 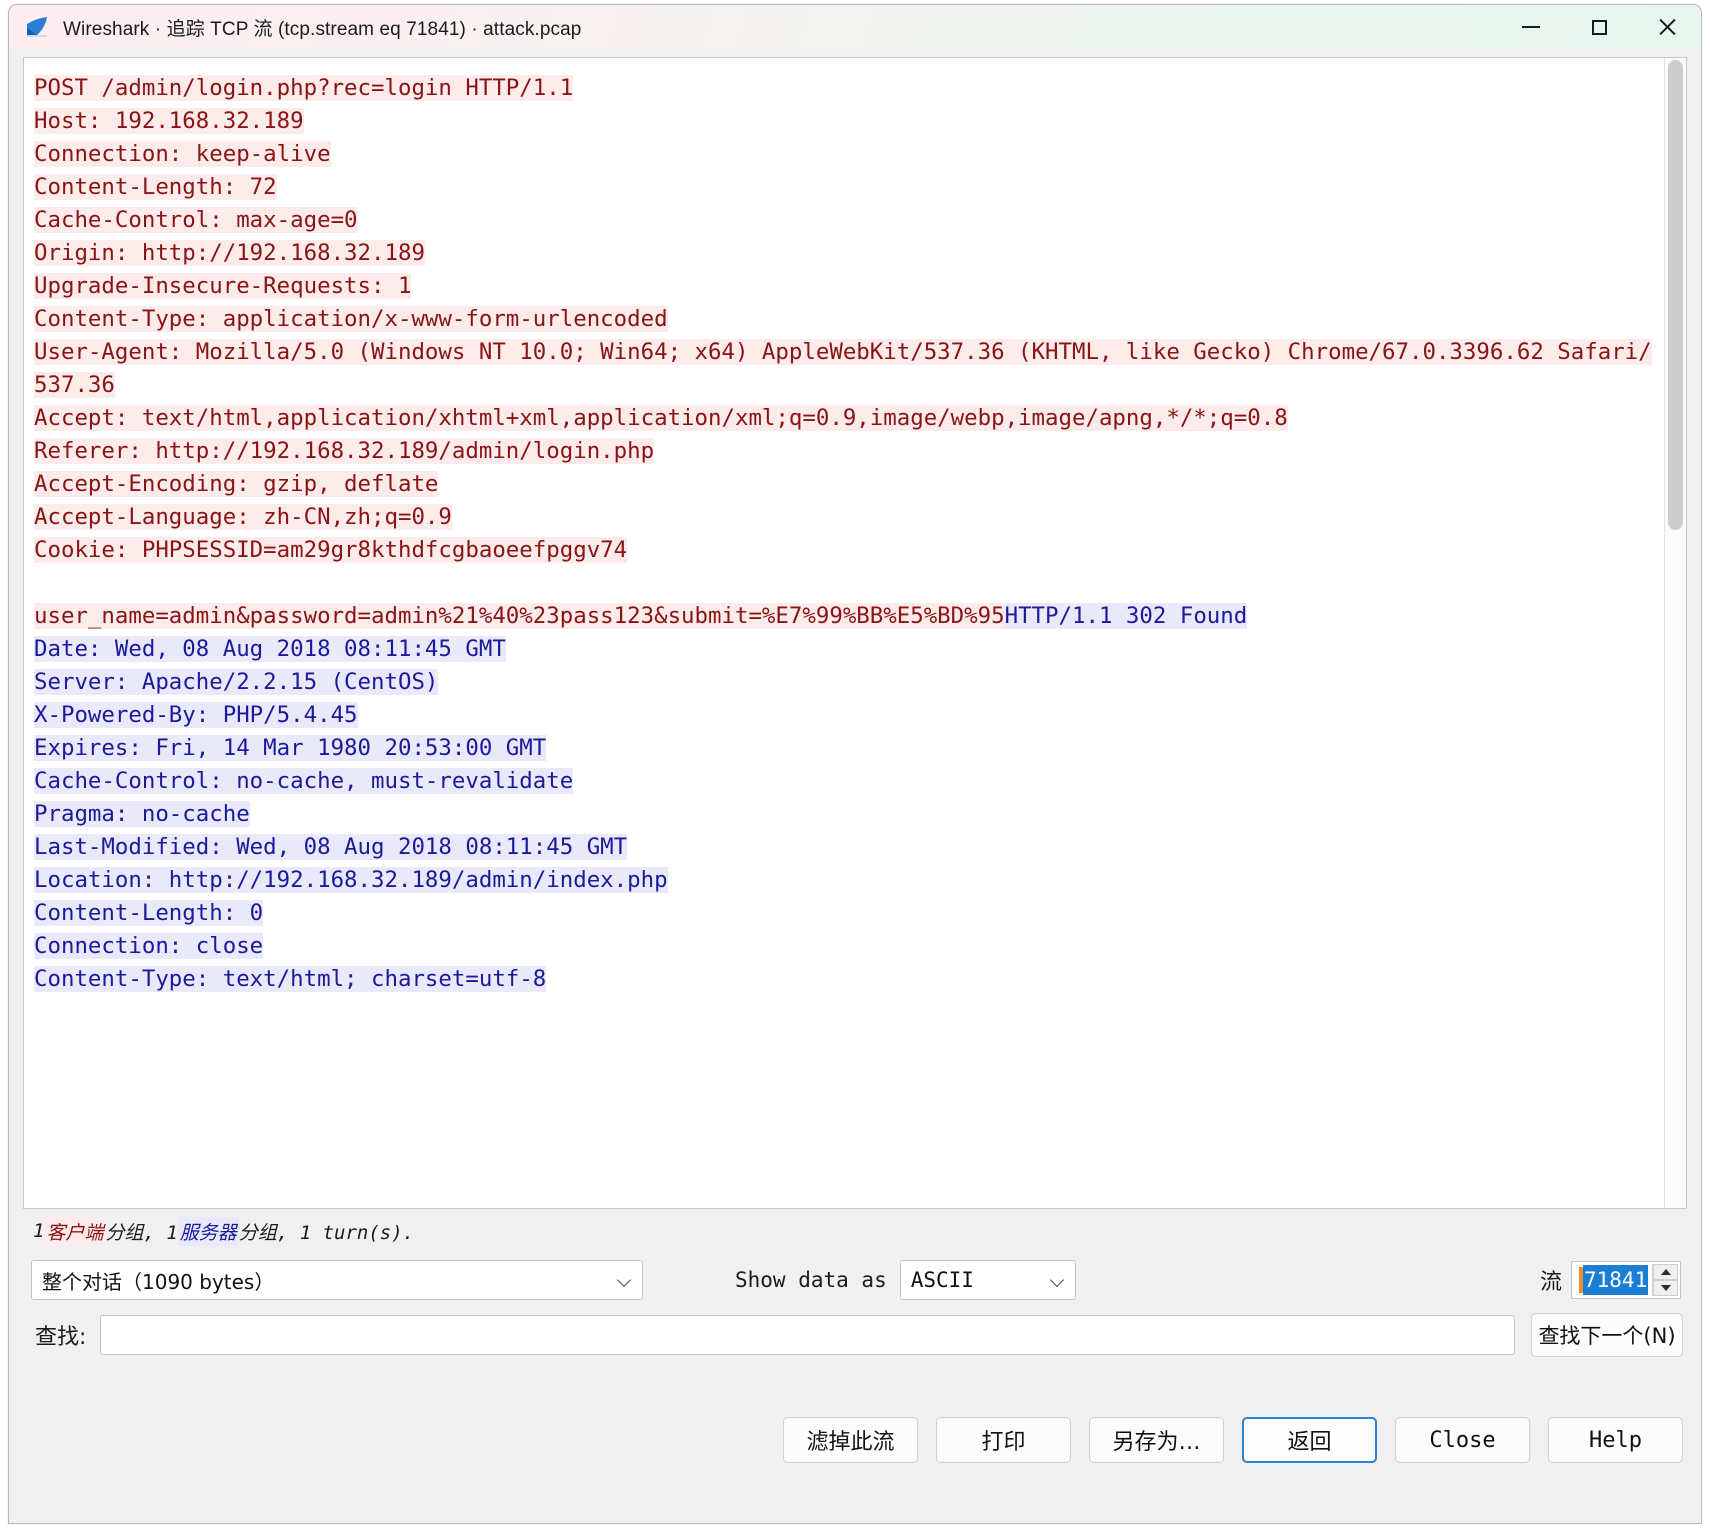 I want to click on maximize-icon, so click(x=1599, y=27).